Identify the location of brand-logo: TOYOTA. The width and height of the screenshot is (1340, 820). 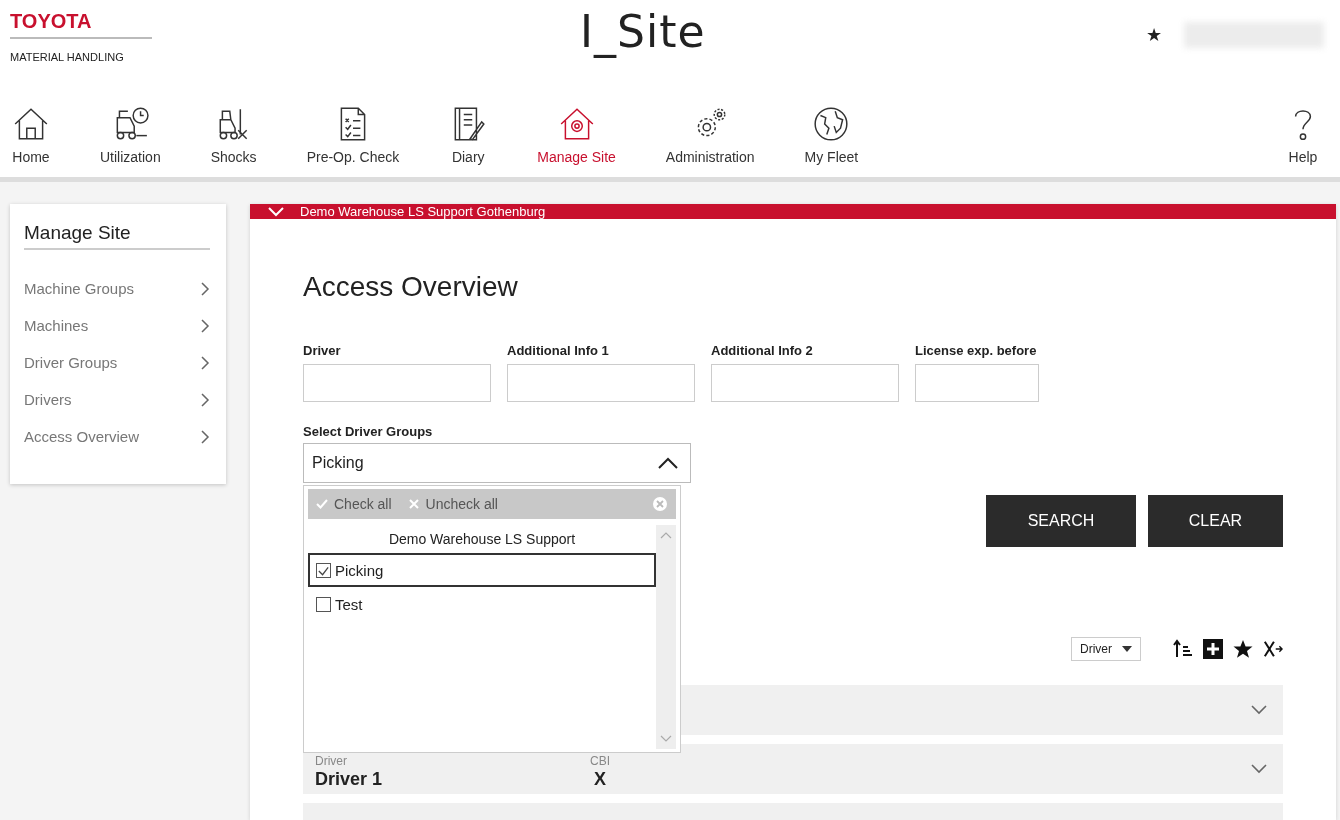
(81, 24).